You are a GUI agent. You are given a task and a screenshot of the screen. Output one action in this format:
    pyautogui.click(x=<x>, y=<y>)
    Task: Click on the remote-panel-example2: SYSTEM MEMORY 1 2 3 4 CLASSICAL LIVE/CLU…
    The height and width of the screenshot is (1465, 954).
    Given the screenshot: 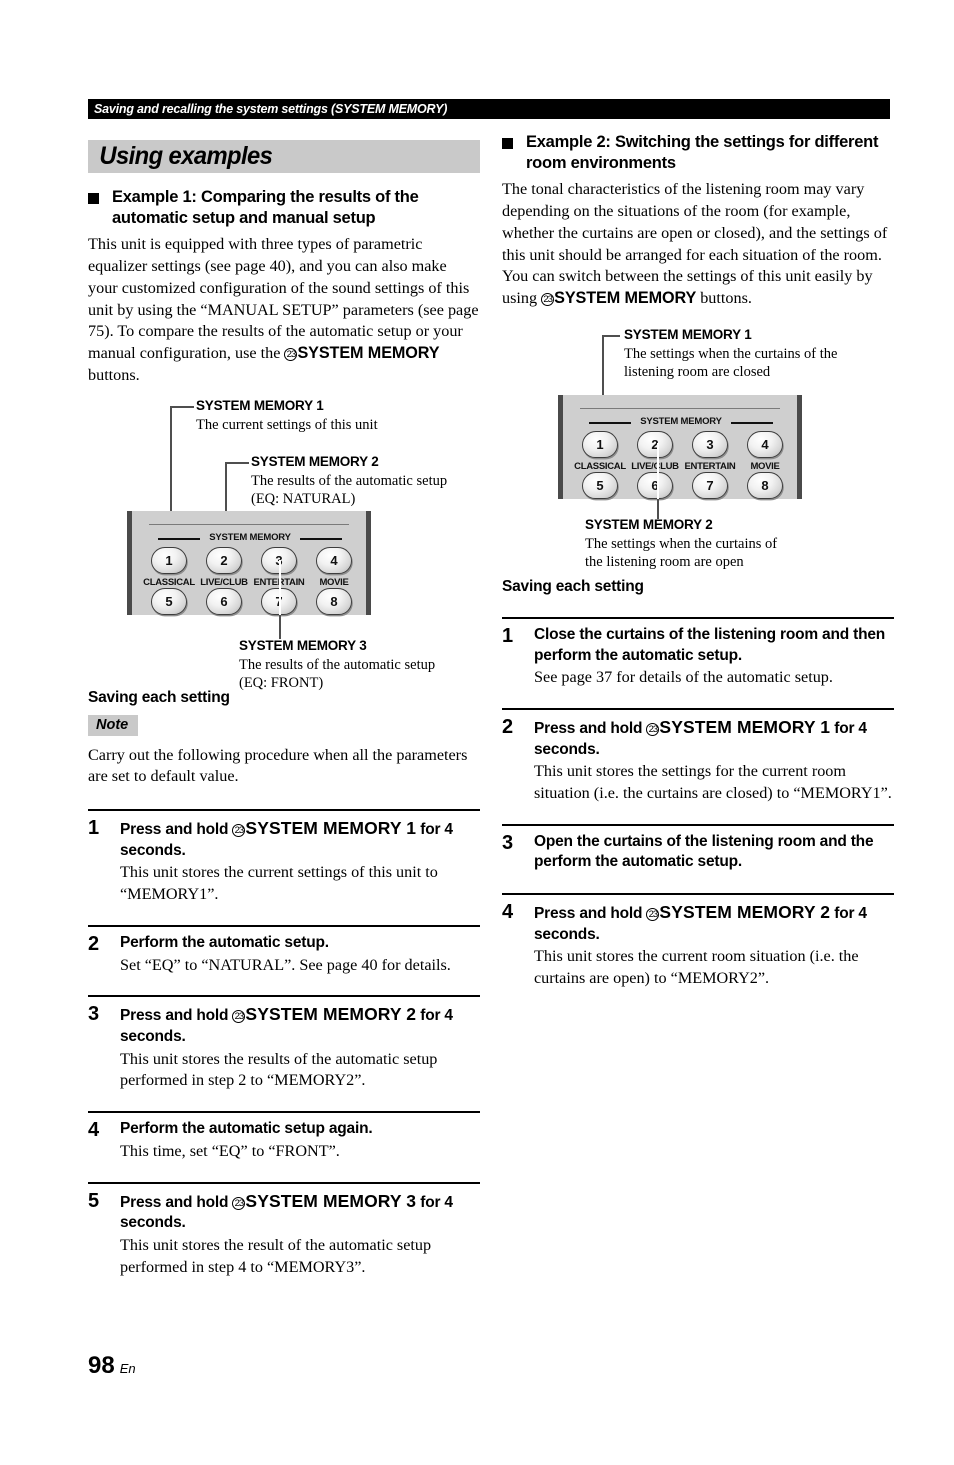 What is the action you would take?
    pyautogui.click(x=680, y=446)
    